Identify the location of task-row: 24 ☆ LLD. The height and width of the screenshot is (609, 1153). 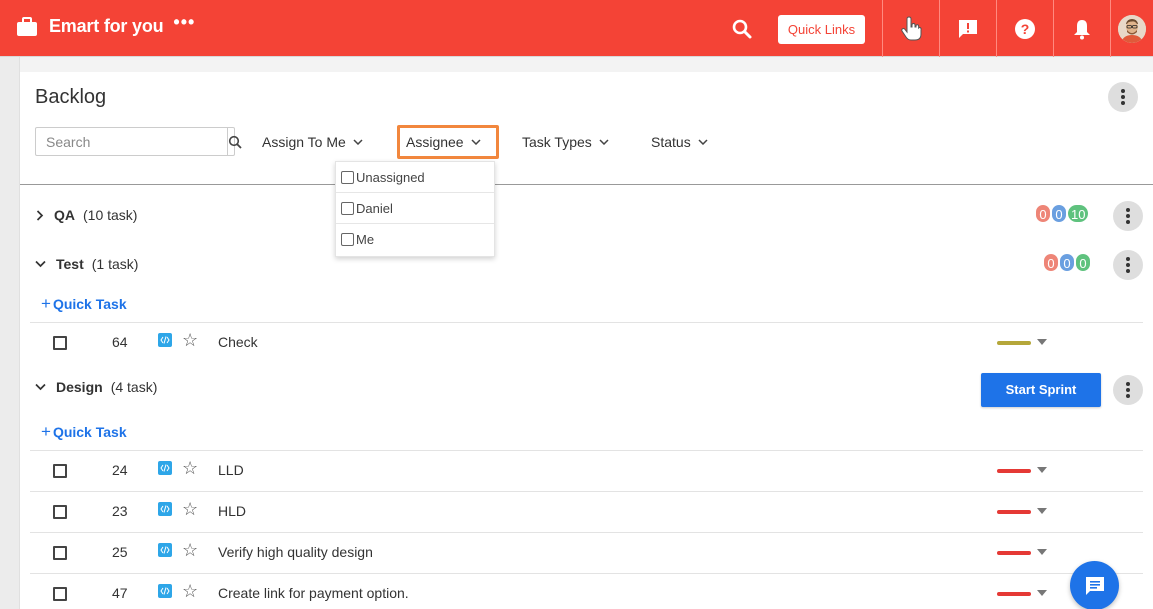
(586, 470).